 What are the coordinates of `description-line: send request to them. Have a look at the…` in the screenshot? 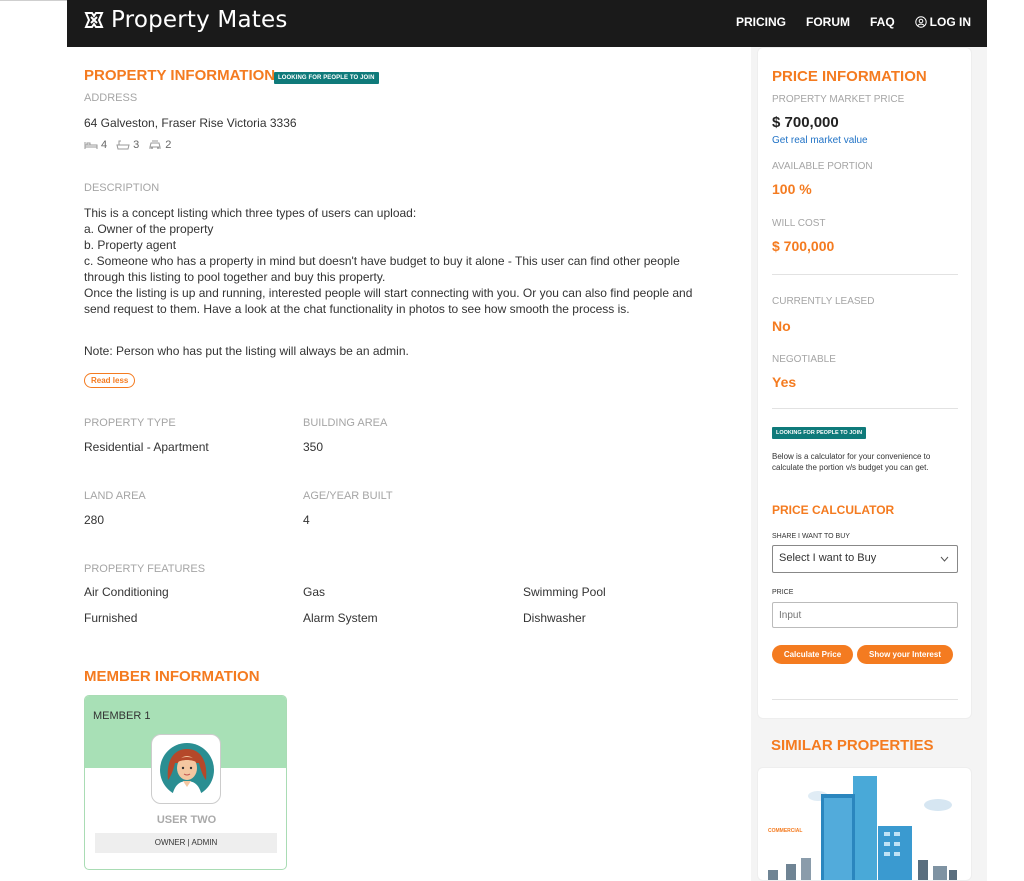 It's located at (357, 309).